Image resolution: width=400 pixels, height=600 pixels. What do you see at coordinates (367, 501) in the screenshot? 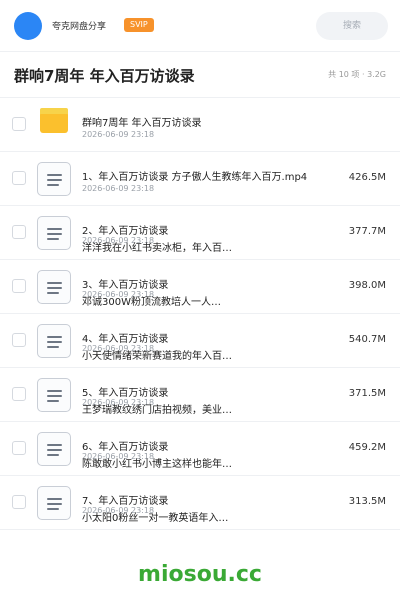
I see `item-size: 313.5M` at bounding box center [367, 501].